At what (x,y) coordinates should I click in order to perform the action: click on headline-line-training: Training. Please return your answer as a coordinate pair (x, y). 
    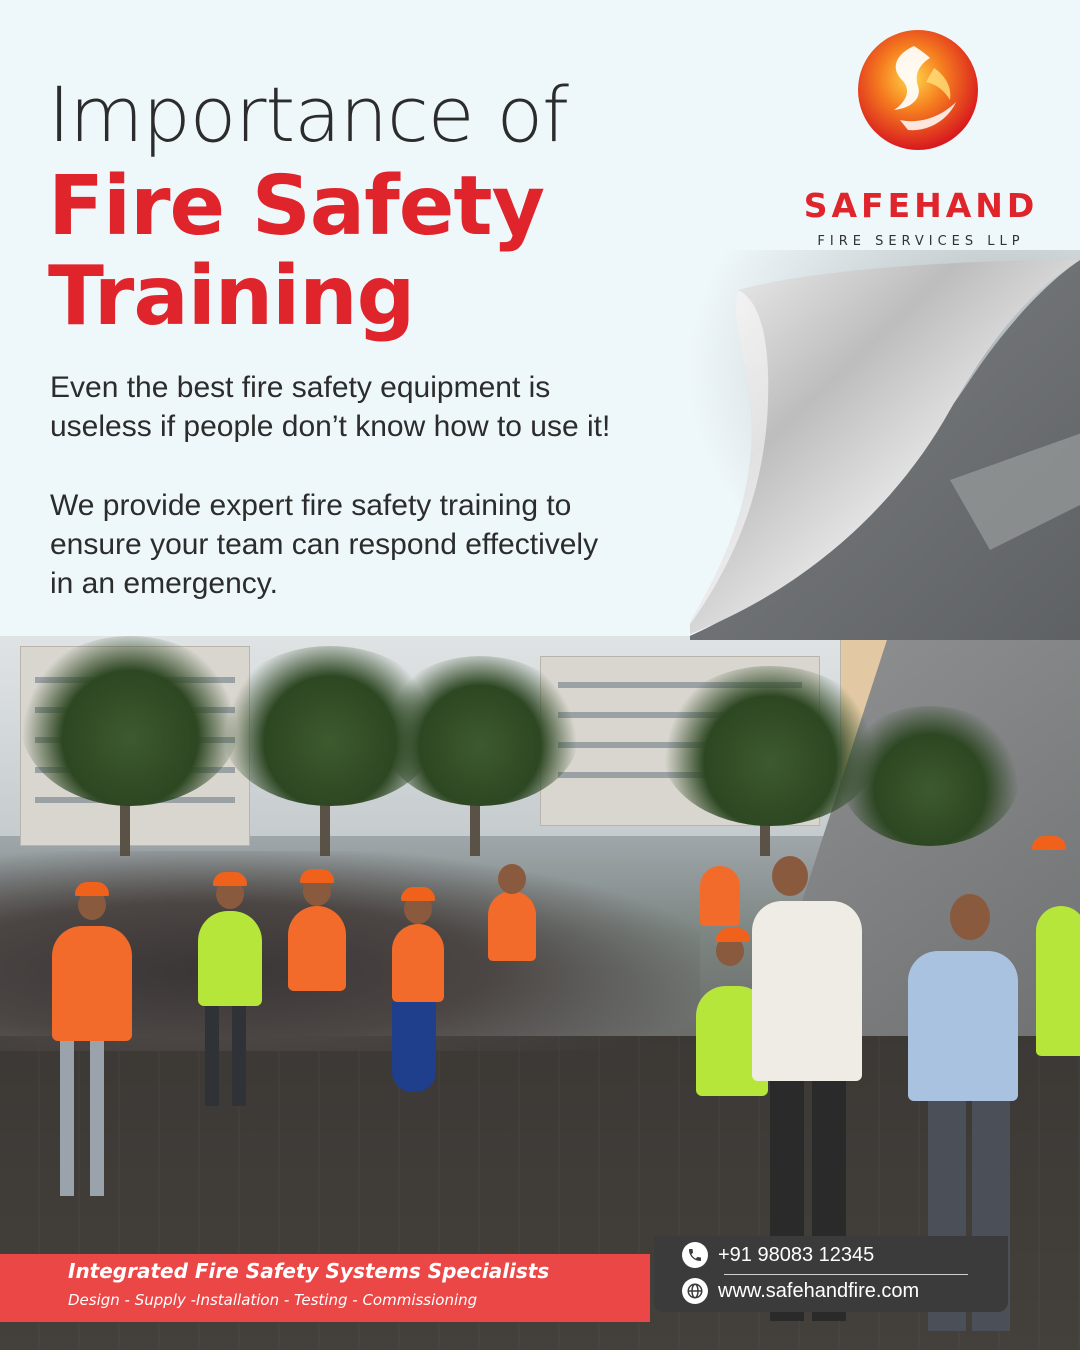
    Looking at the image, I should click on (231, 296).